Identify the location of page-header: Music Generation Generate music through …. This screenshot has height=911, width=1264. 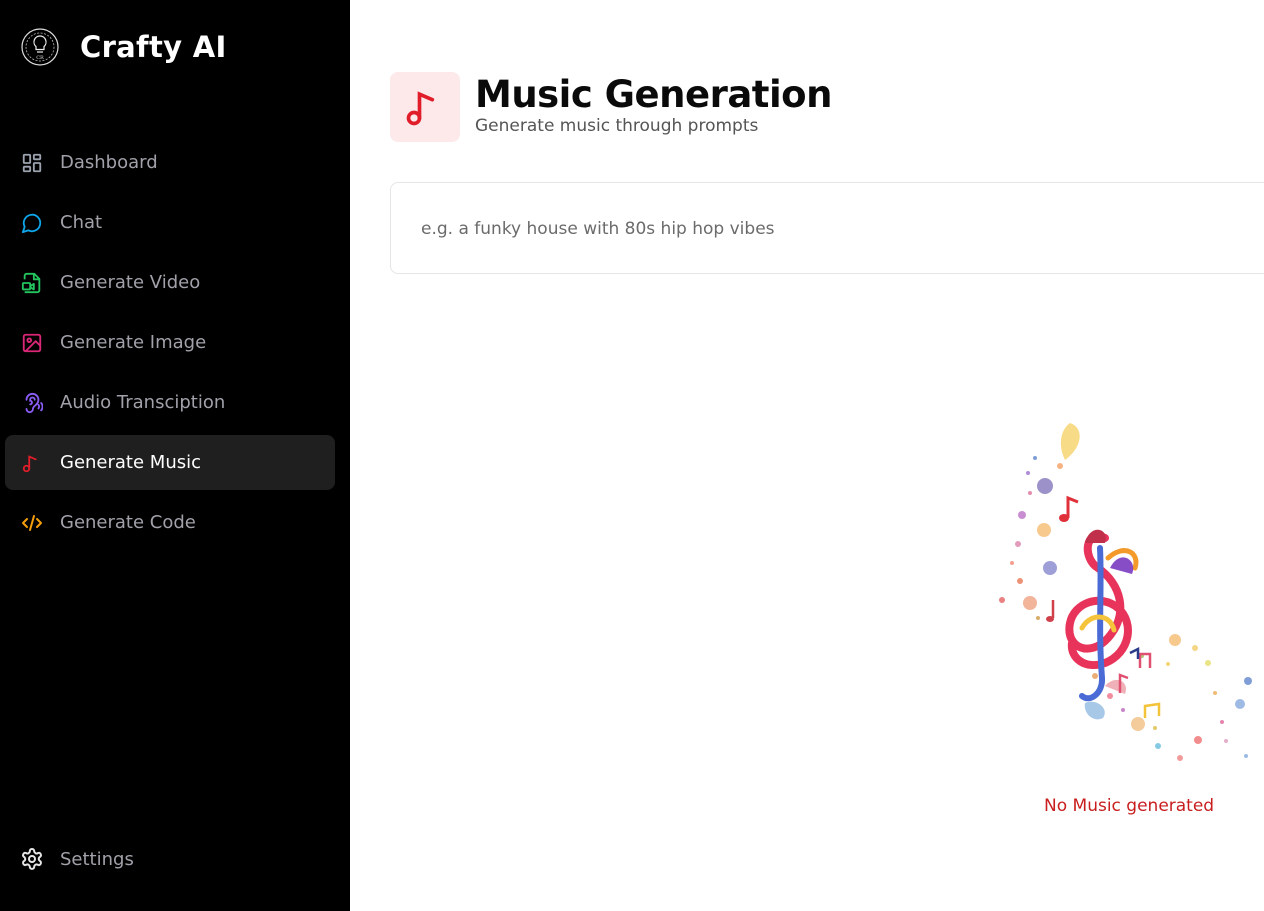
(611, 107).